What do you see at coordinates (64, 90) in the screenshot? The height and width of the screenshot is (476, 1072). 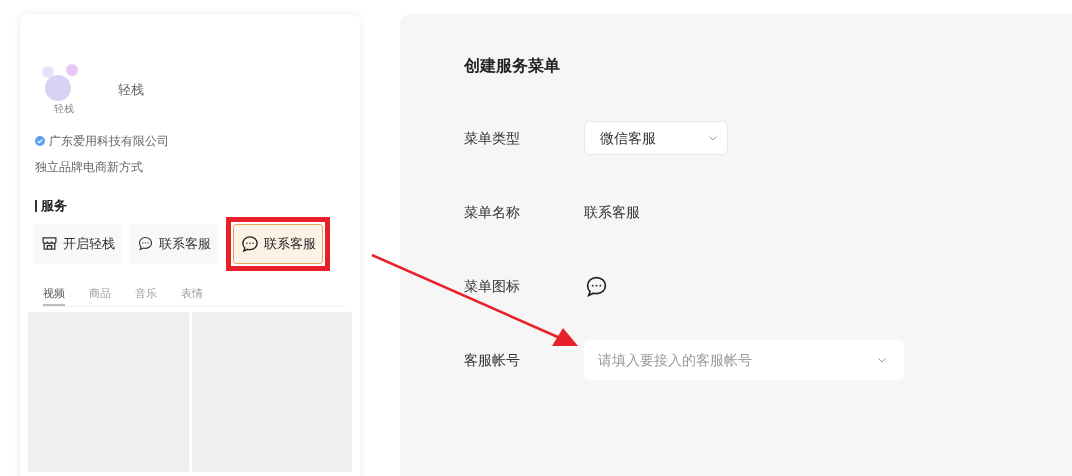 I see `brand-logo: 轻栈` at bounding box center [64, 90].